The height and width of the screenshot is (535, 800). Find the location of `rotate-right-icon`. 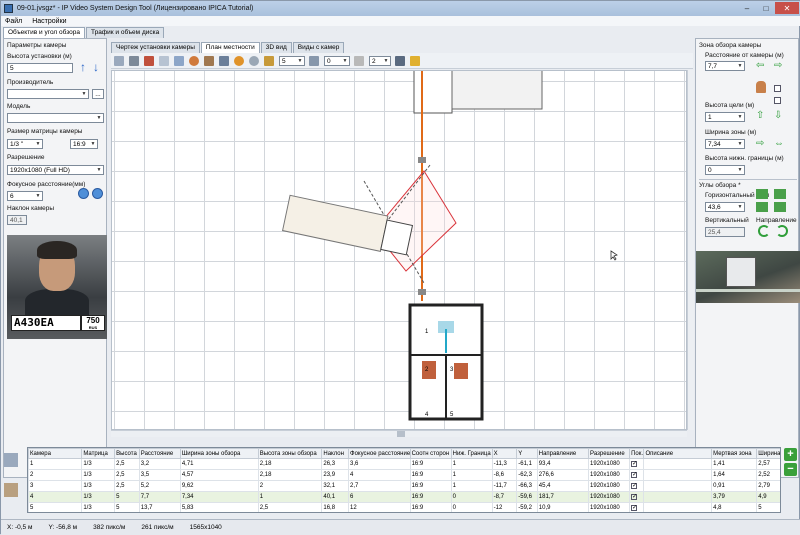

rotate-right-icon is located at coordinates (782, 231).